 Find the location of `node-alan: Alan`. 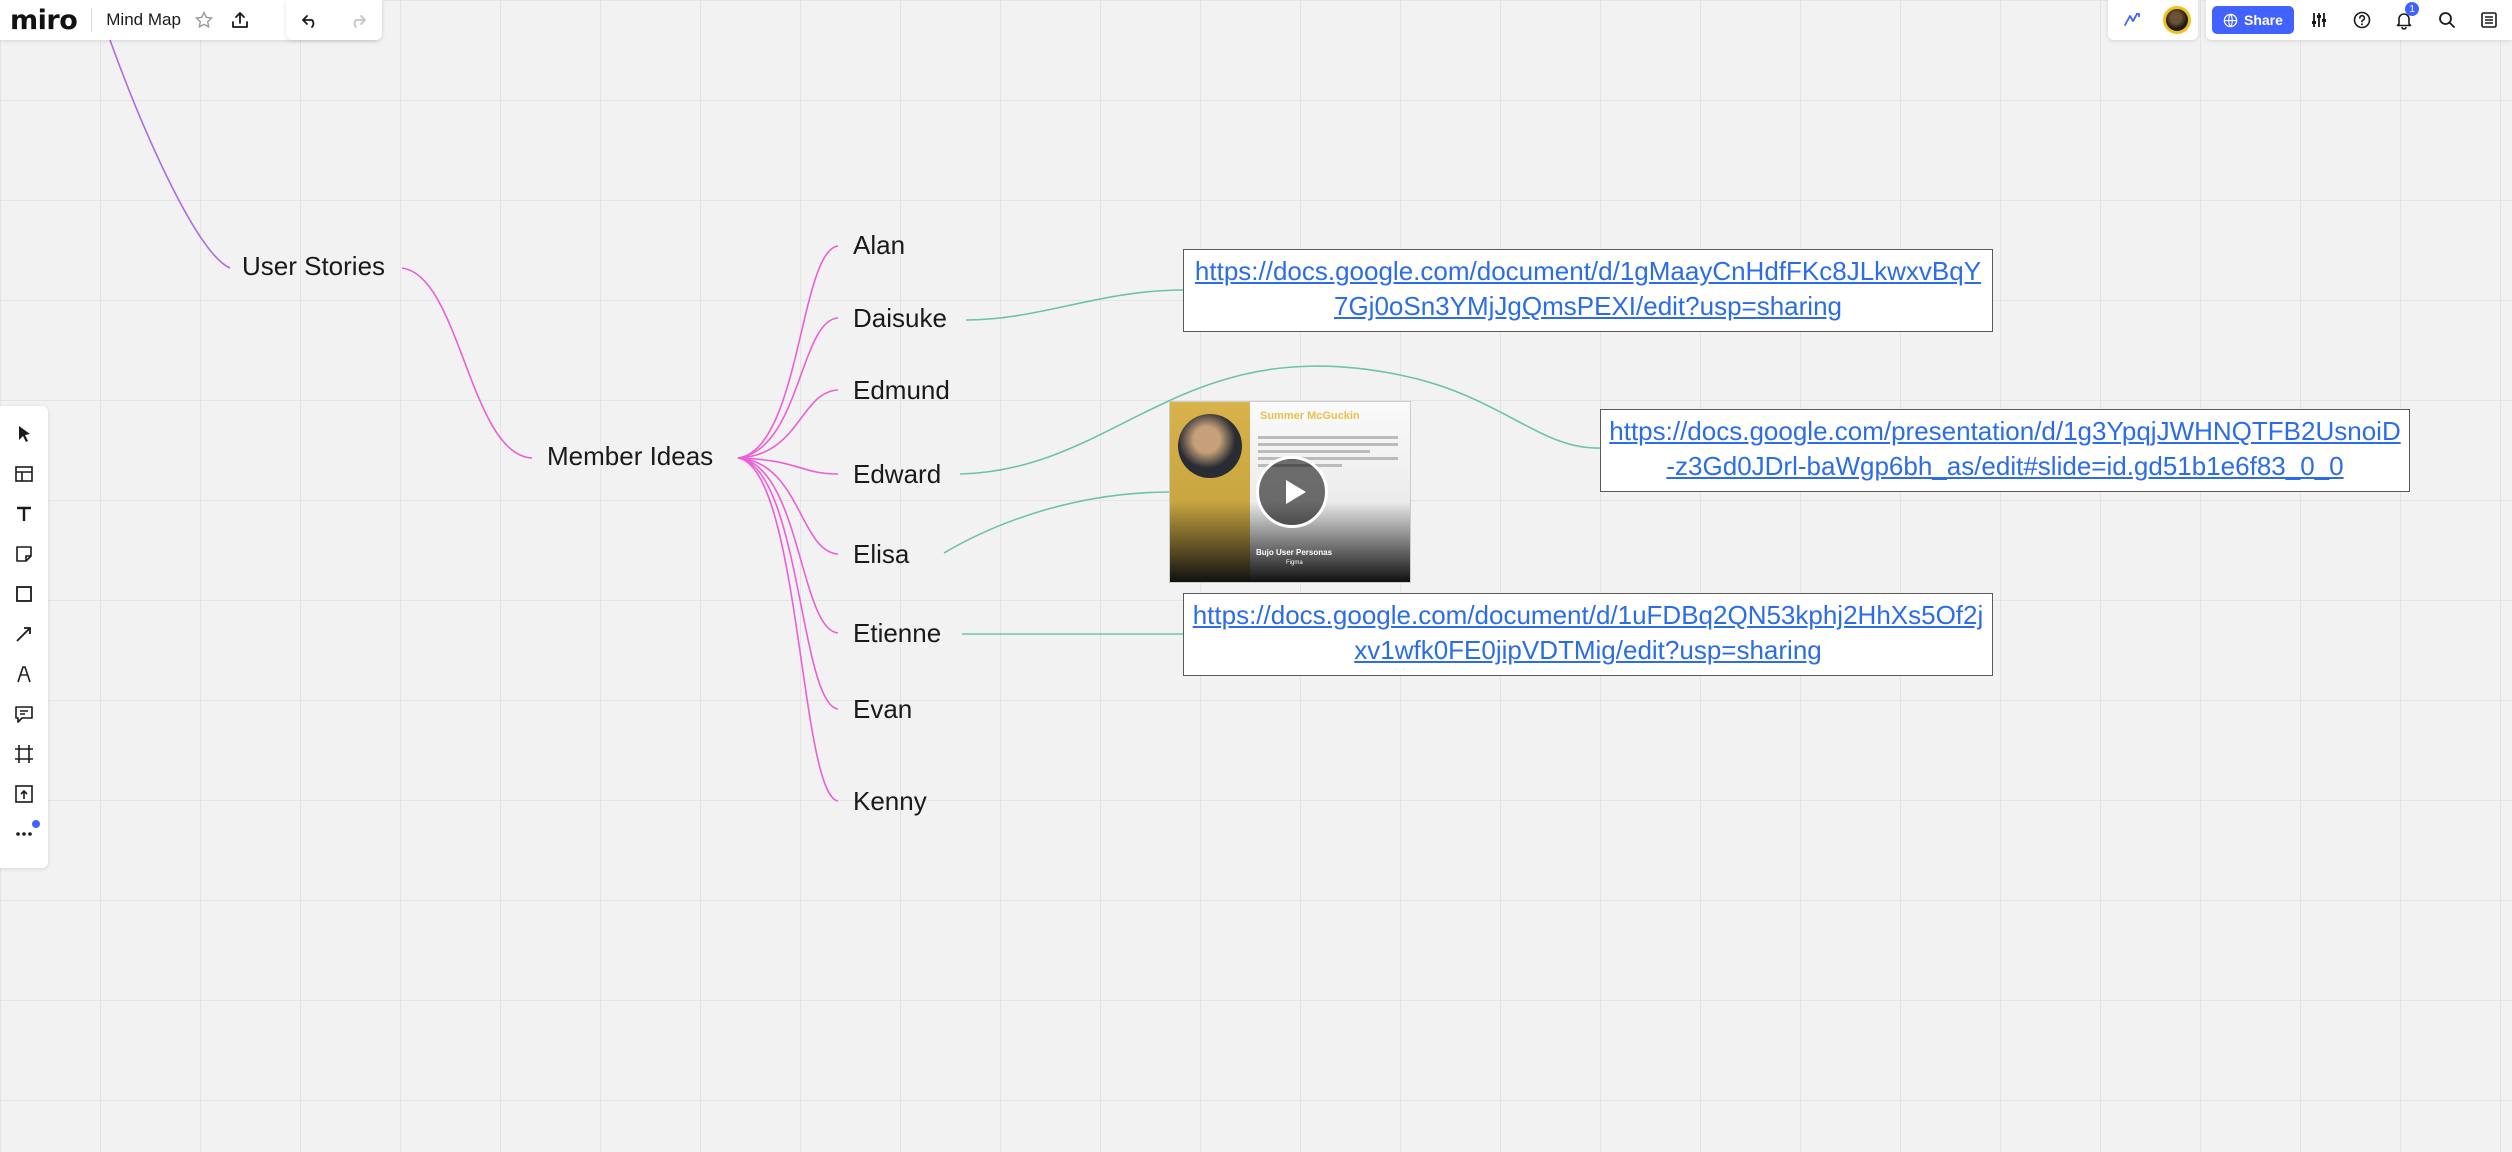

node-alan: Alan is located at coordinates (879, 245).